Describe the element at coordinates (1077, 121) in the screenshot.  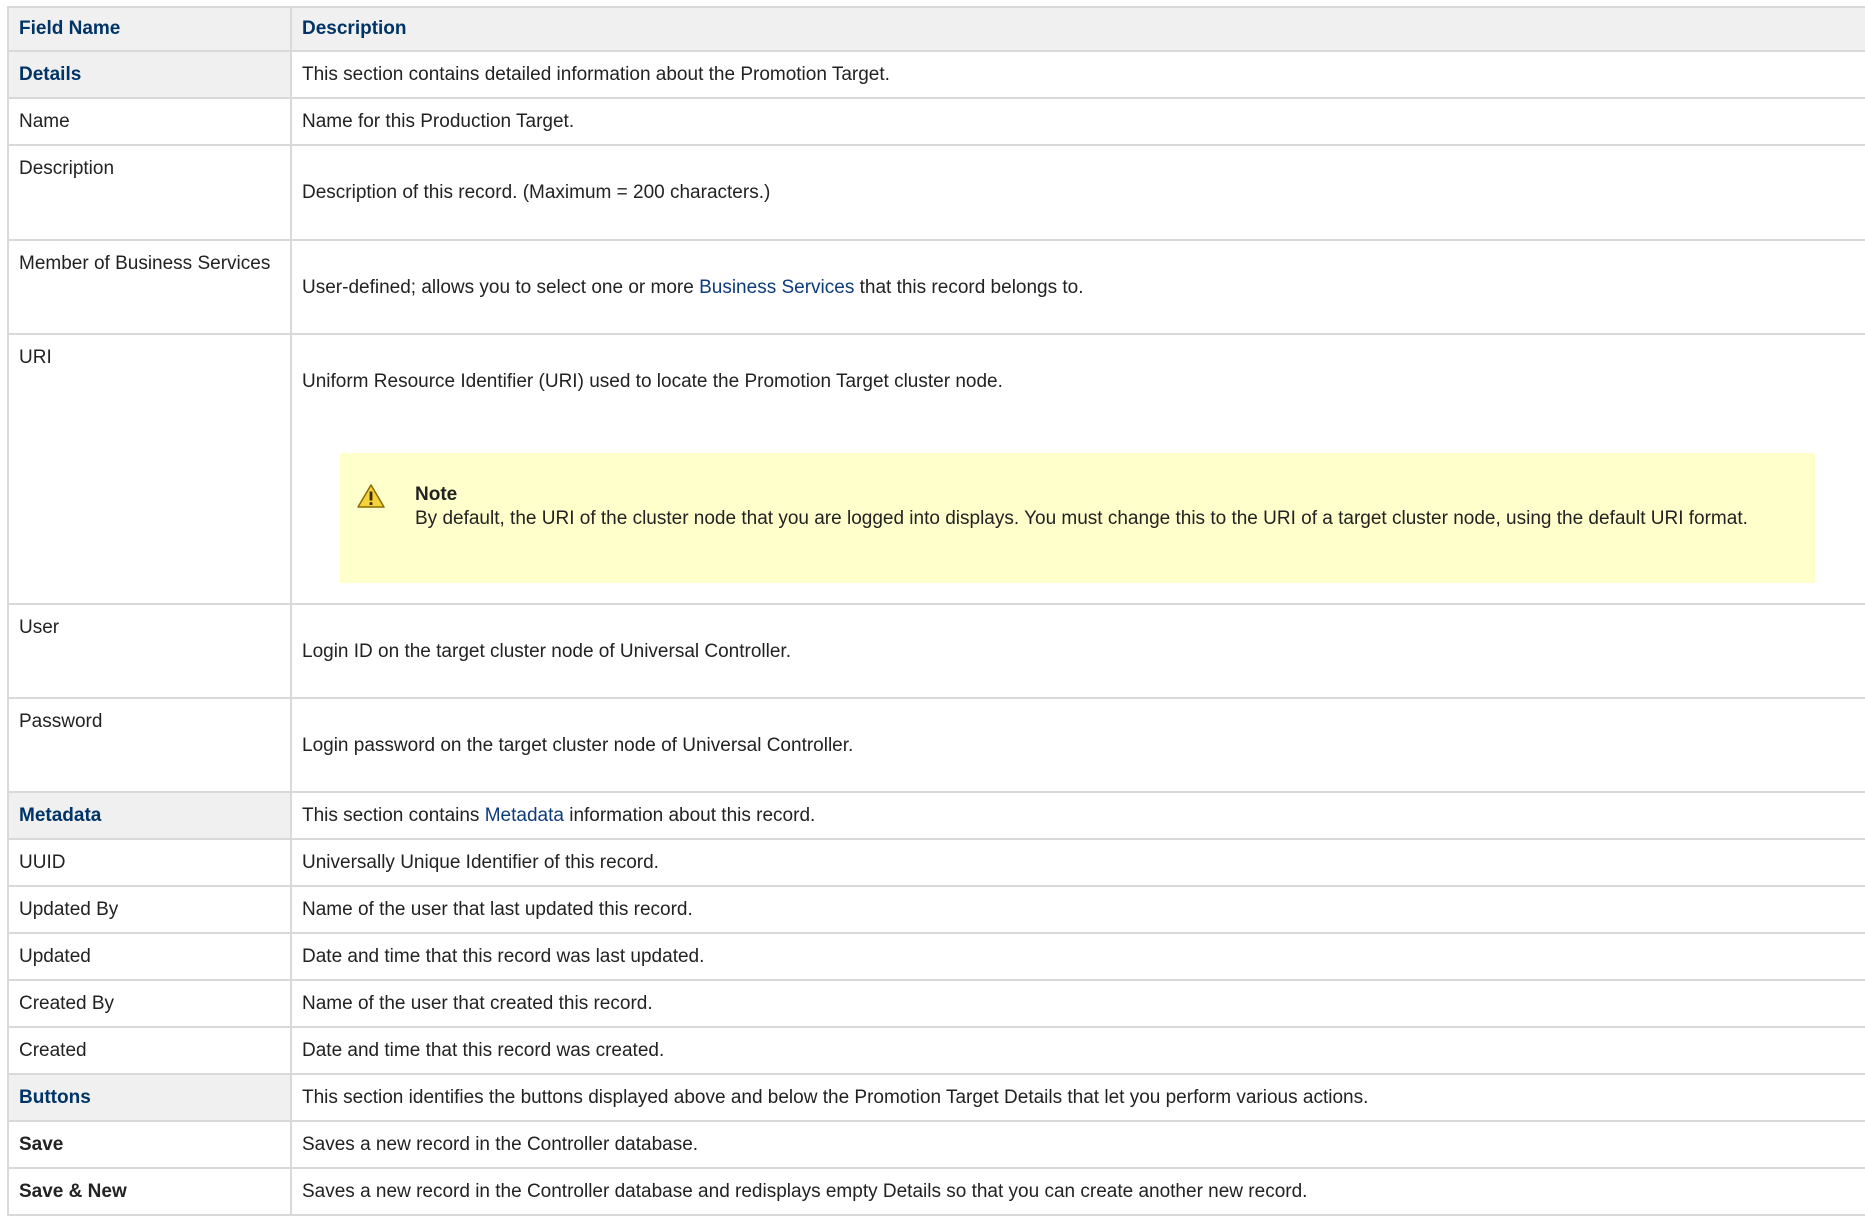
I see `row-description: Name for this Production Target.` at that location.